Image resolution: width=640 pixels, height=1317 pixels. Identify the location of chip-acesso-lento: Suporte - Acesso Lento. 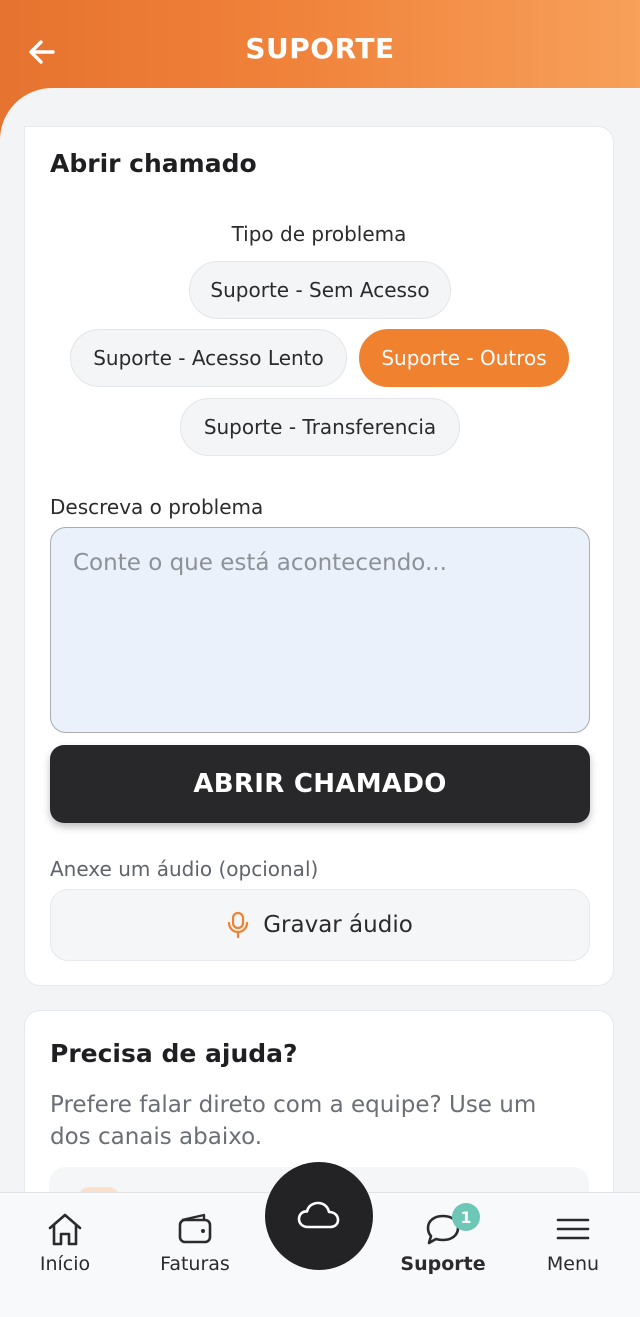
(208, 358).